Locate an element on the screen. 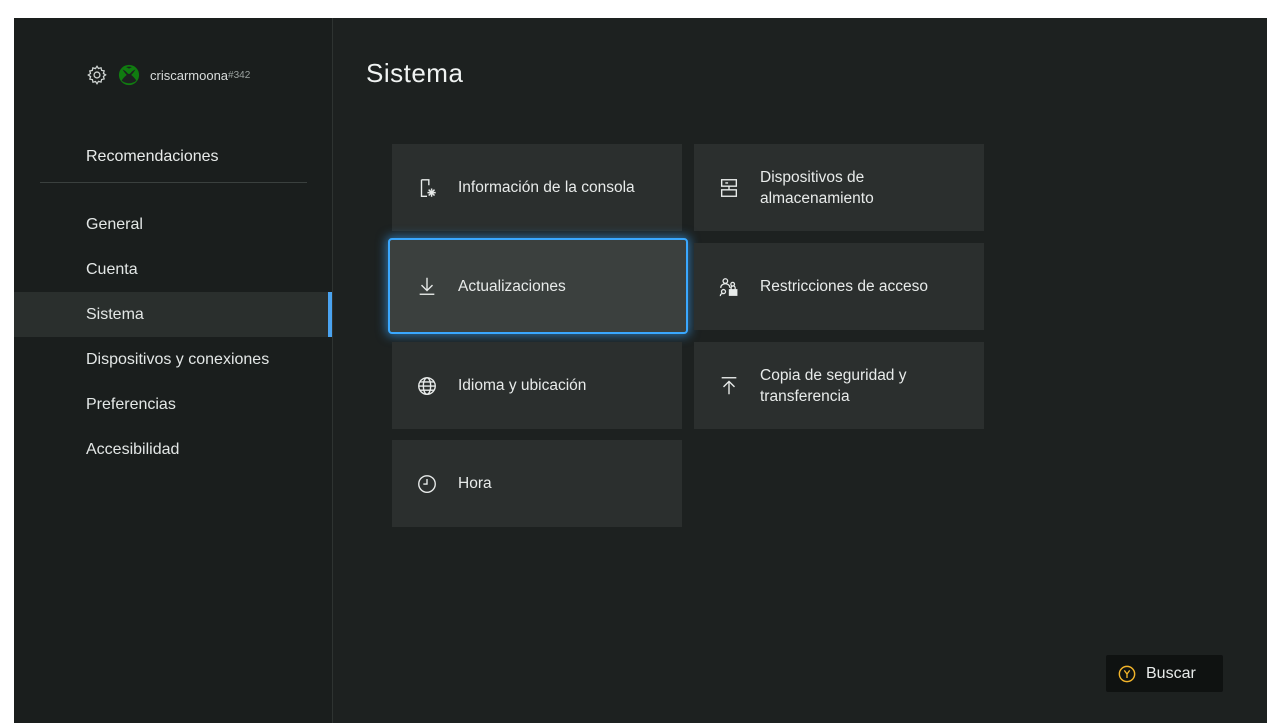 This screenshot has width=1267, height=723. sidebar-item-recommendations: Recomendaciones is located at coordinates (152, 157).